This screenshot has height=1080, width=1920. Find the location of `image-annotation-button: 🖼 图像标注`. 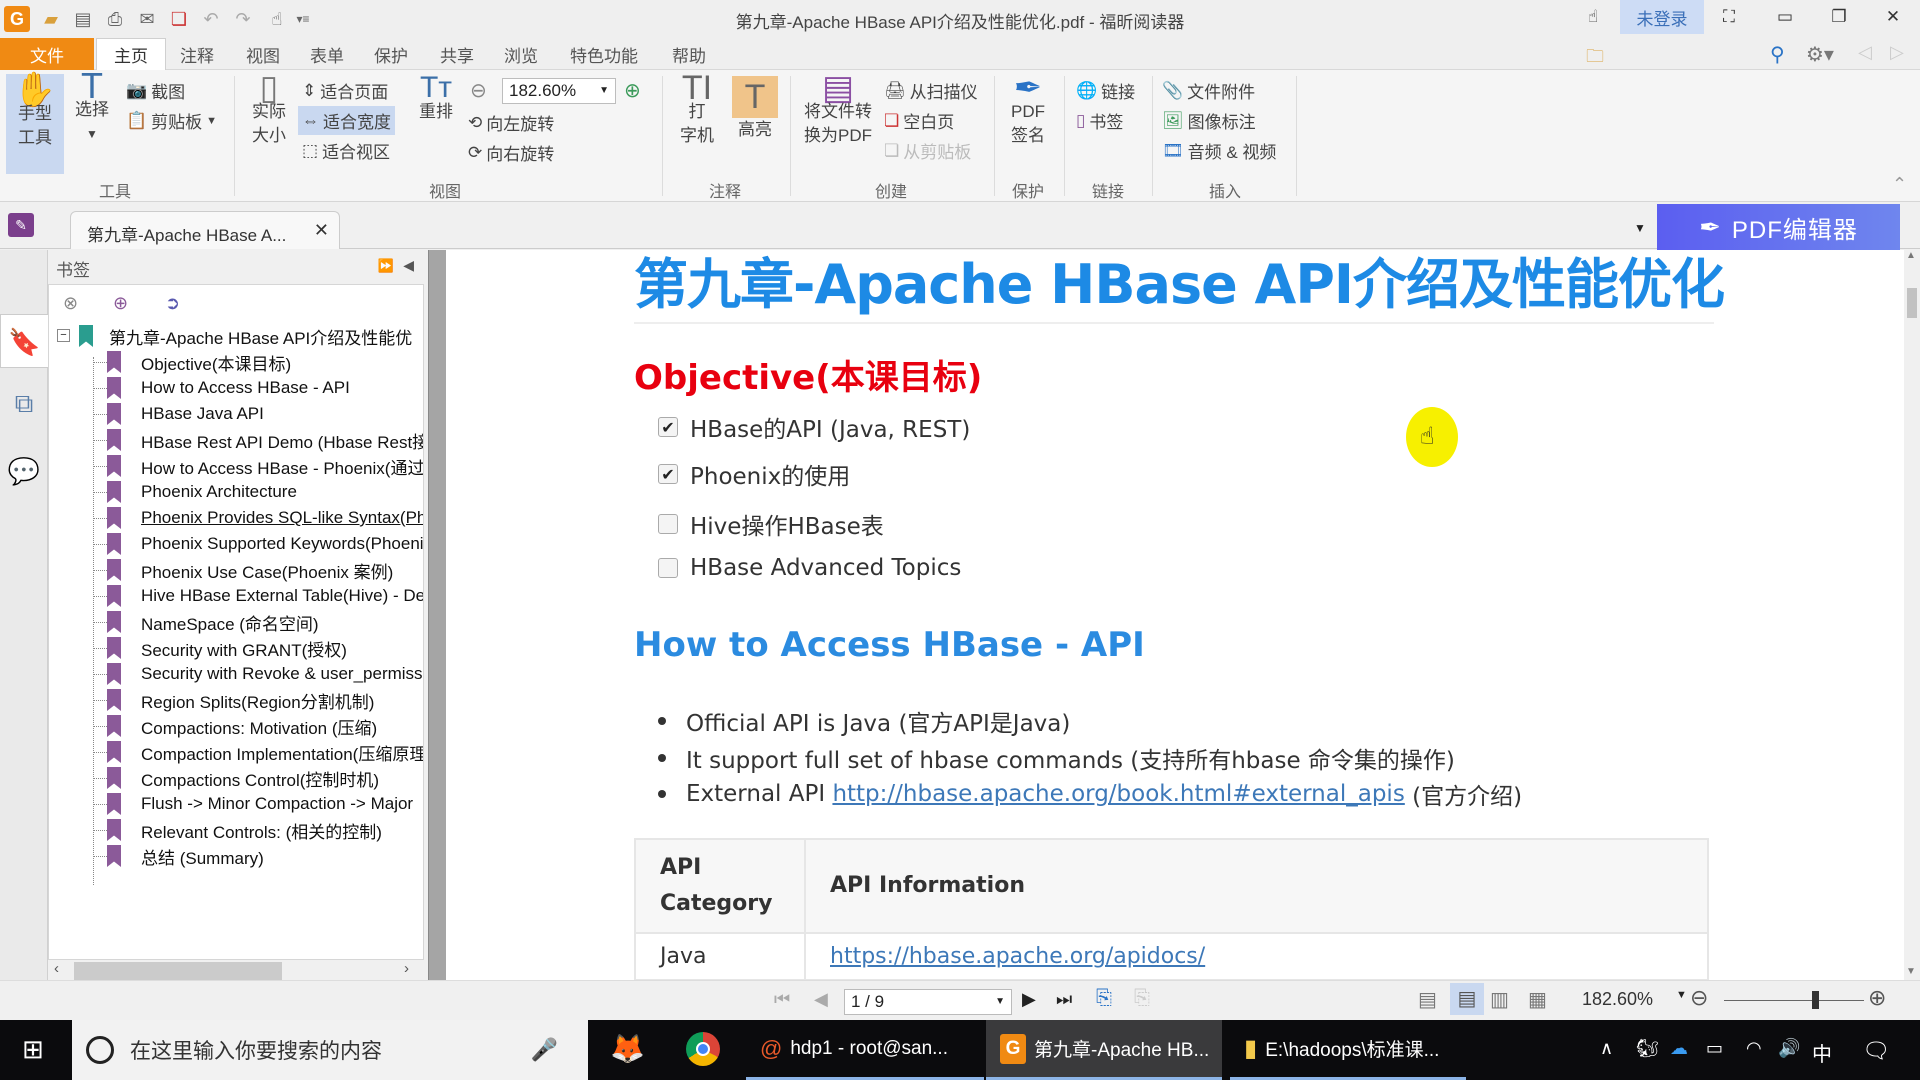

image-annotation-button: 🖼 图像标注 is located at coordinates (1209, 120).